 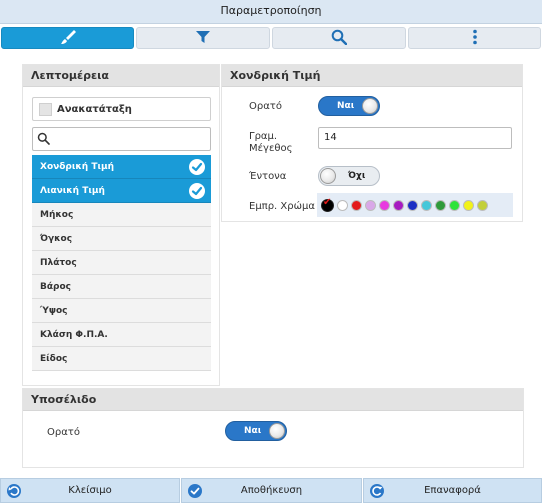 I want to click on reset-button: Επαναφορά, so click(x=452, y=490).